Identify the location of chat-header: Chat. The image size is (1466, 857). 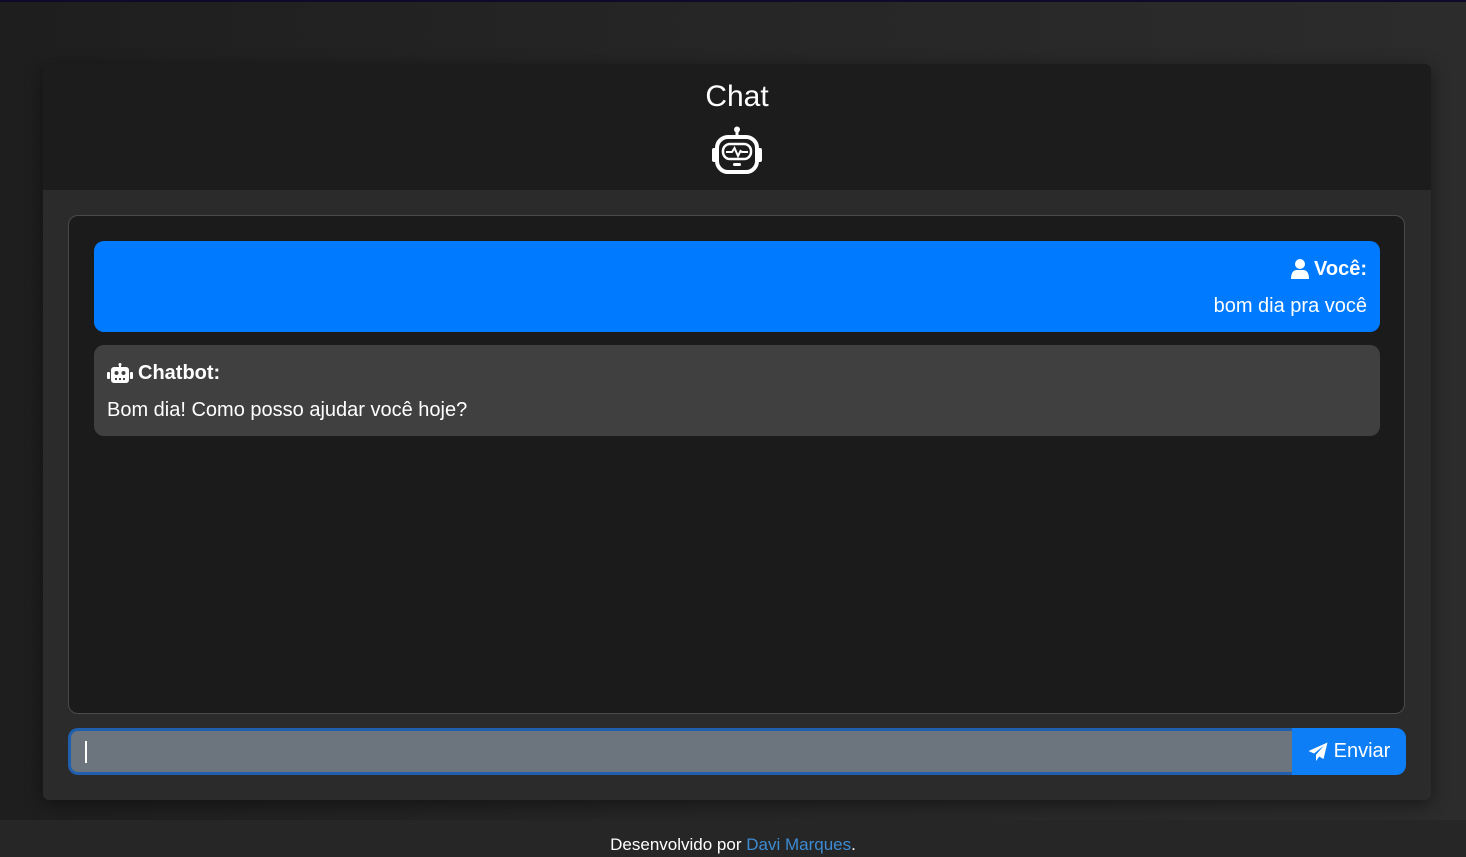
(737, 127).